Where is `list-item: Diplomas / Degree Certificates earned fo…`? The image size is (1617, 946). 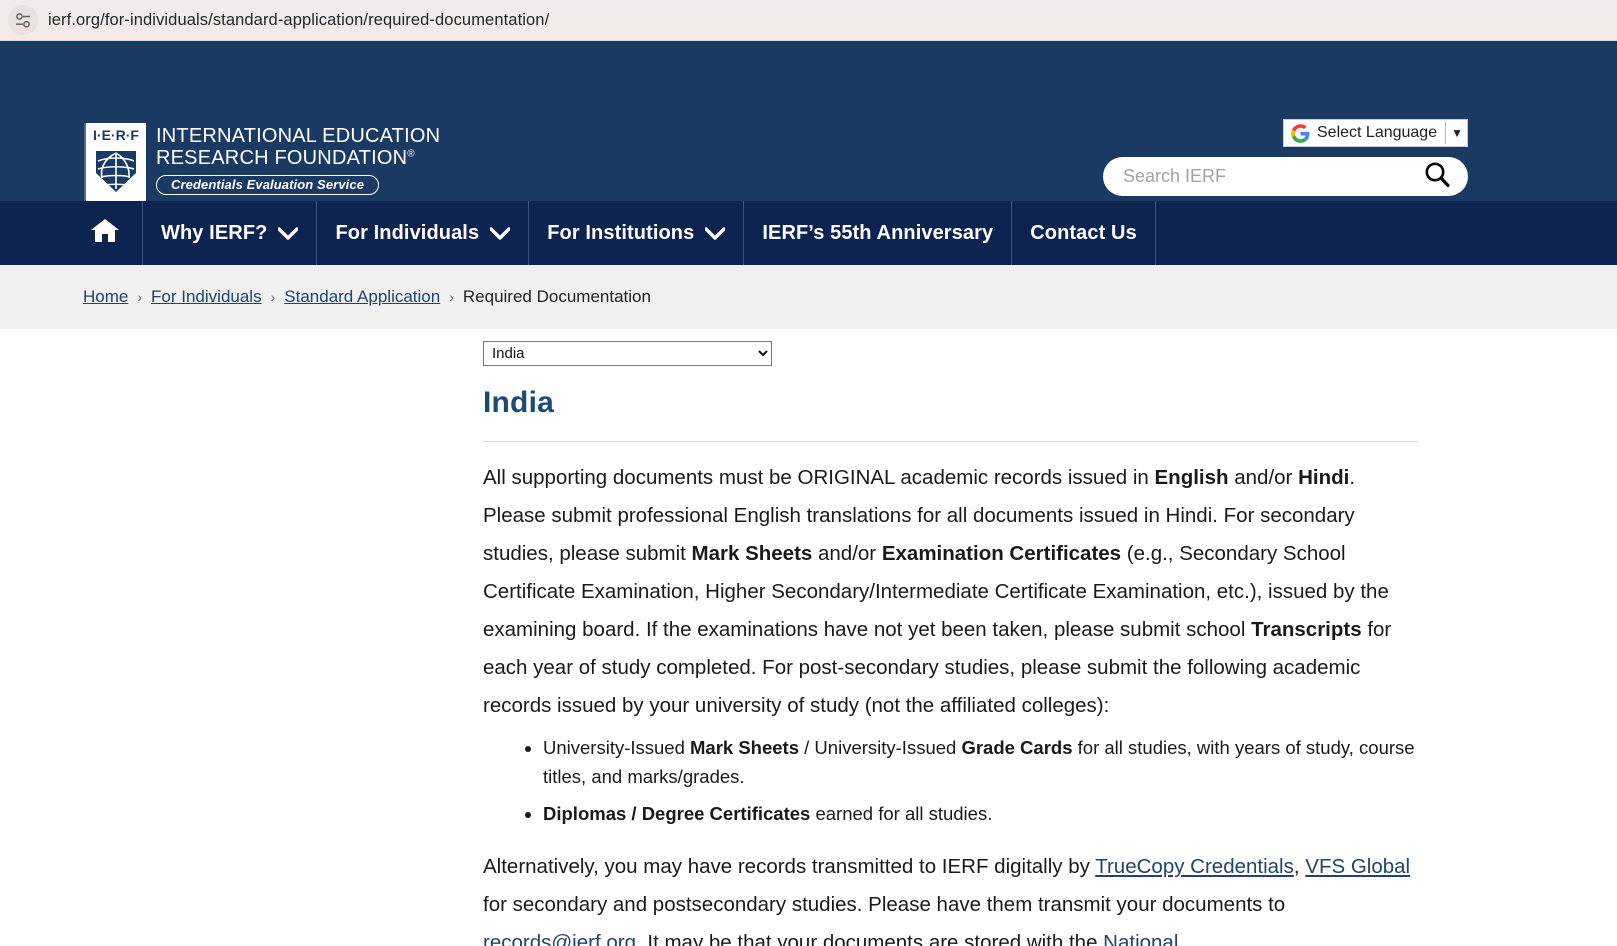
list-item: Diplomas / Degree Certificates earned fo… is located at coordinates (980, 813).